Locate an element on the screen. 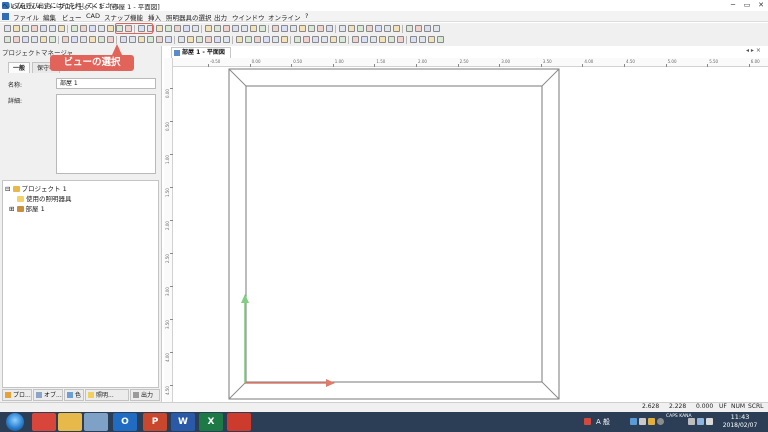 This screenshot has height=432, width=768. powerpoint-taskbar-icon: P is located at coordinates (155, 422).